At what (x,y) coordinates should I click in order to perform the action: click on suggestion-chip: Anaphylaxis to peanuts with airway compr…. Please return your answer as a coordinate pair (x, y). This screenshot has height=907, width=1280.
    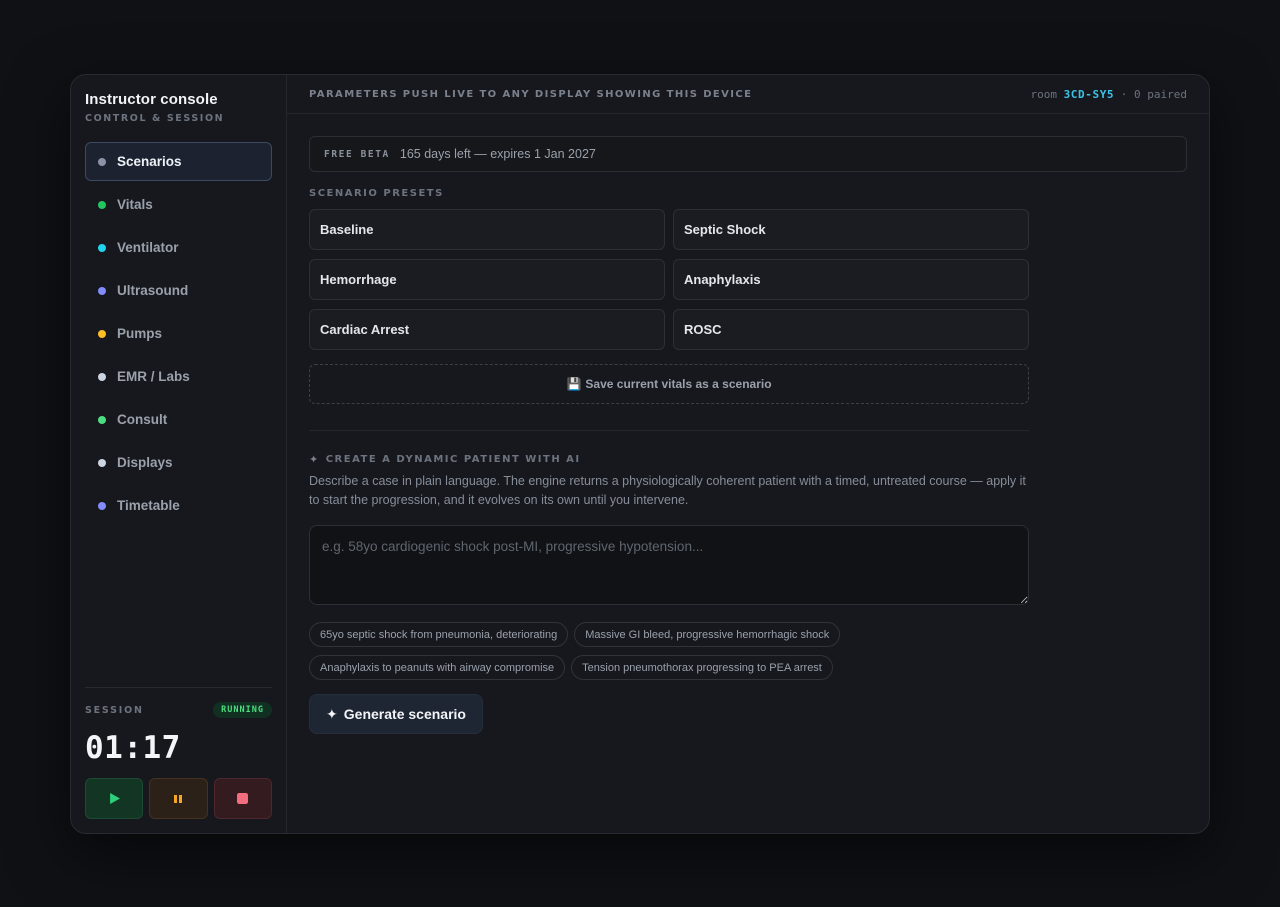
    Looking at the image, I should click on (437, 667).